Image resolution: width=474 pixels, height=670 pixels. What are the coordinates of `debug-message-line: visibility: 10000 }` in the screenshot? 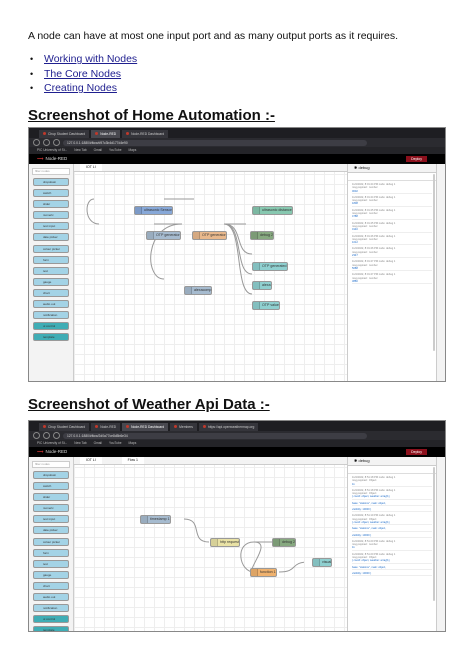 It's located at (392, 510).